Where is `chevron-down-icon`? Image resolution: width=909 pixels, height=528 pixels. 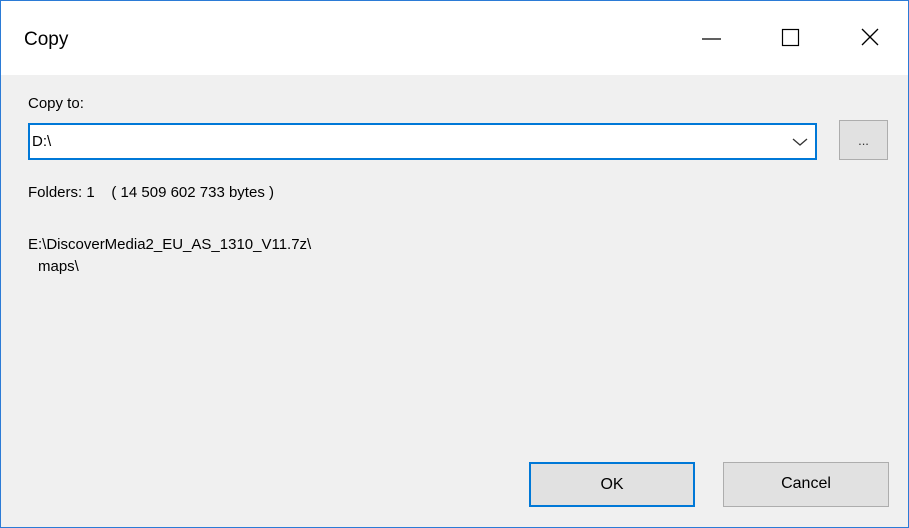 chevron-down-icon is located at coordinates (800, 142).